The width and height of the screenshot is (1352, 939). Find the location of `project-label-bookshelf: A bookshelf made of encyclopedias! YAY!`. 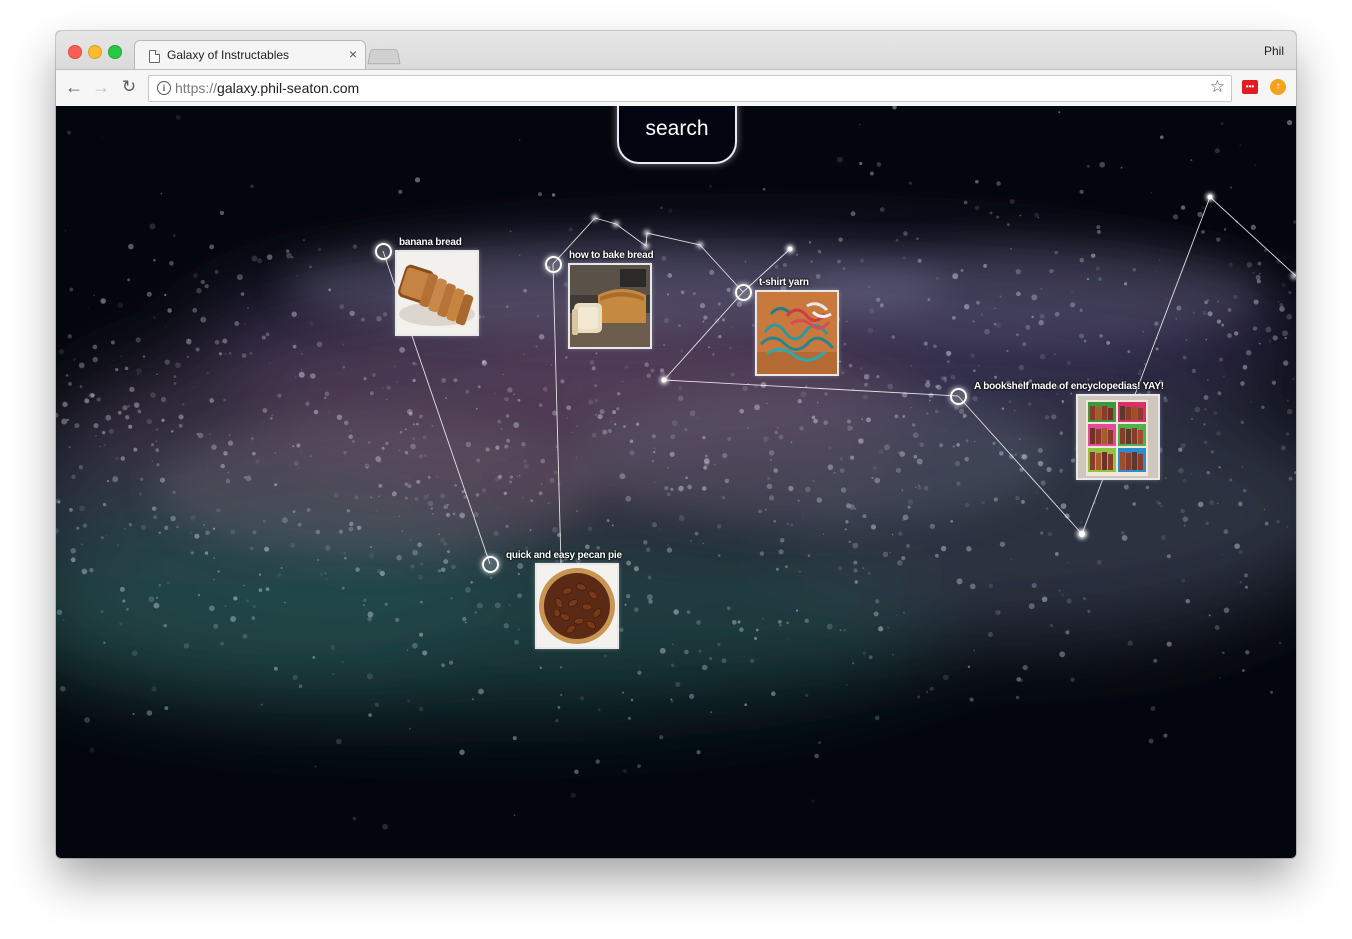

project-label-bookshelf: A bookshelf made of encyclopedias! YAY! is located at coordinates (1069, 386).